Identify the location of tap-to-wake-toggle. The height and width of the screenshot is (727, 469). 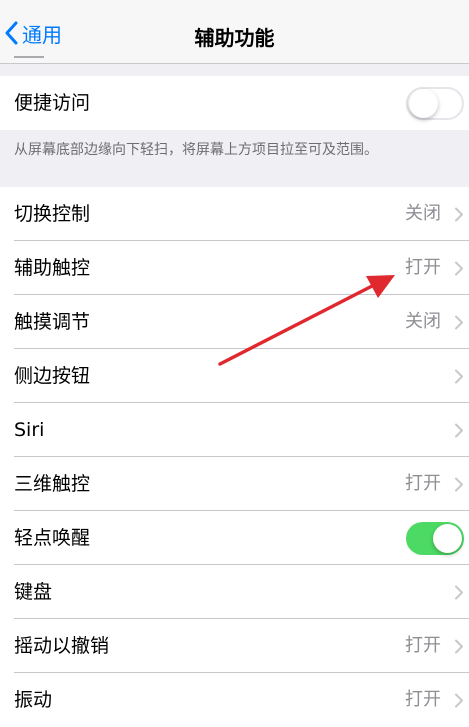
(435, 538).